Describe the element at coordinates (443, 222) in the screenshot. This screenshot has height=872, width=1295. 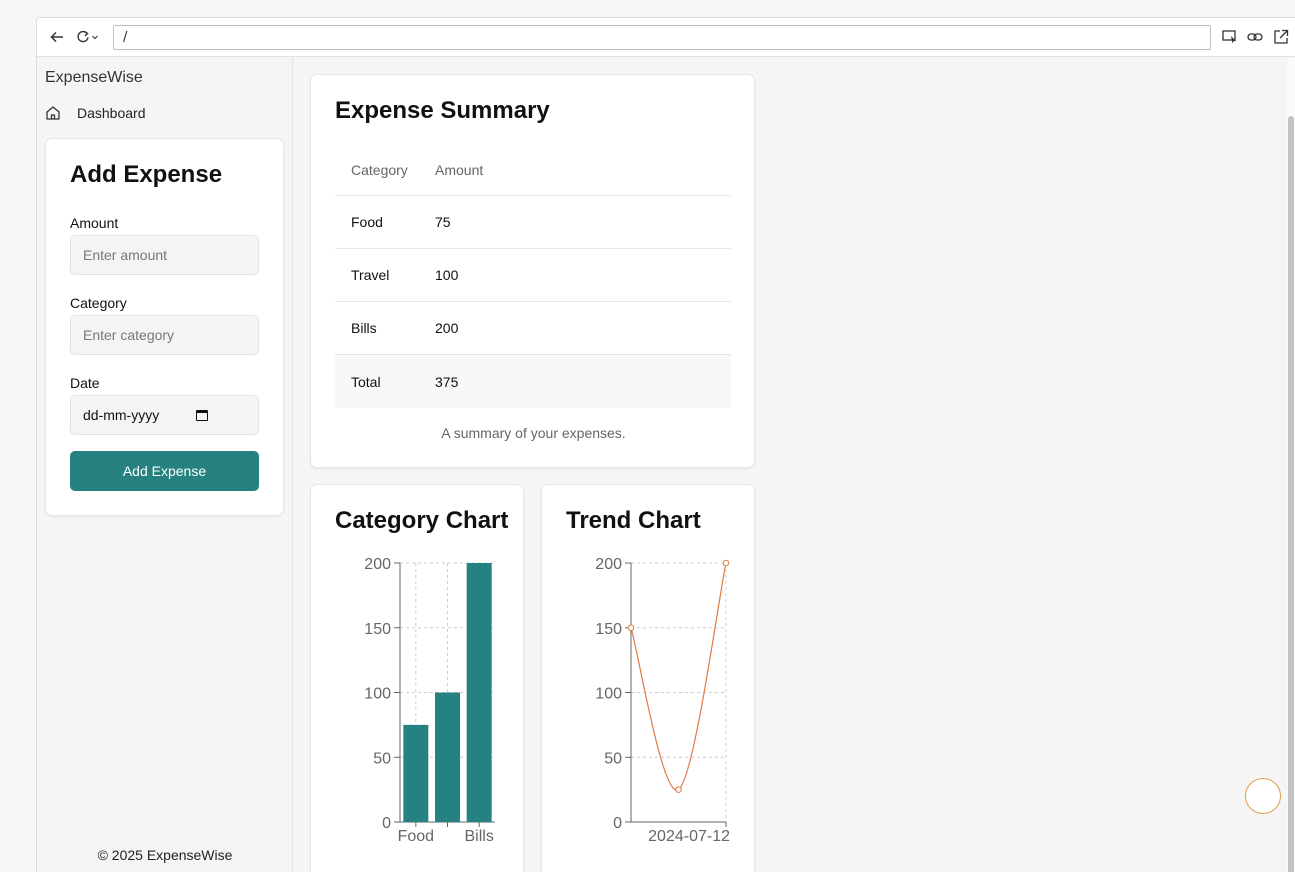
I see `amount-cell: 75` at that location.